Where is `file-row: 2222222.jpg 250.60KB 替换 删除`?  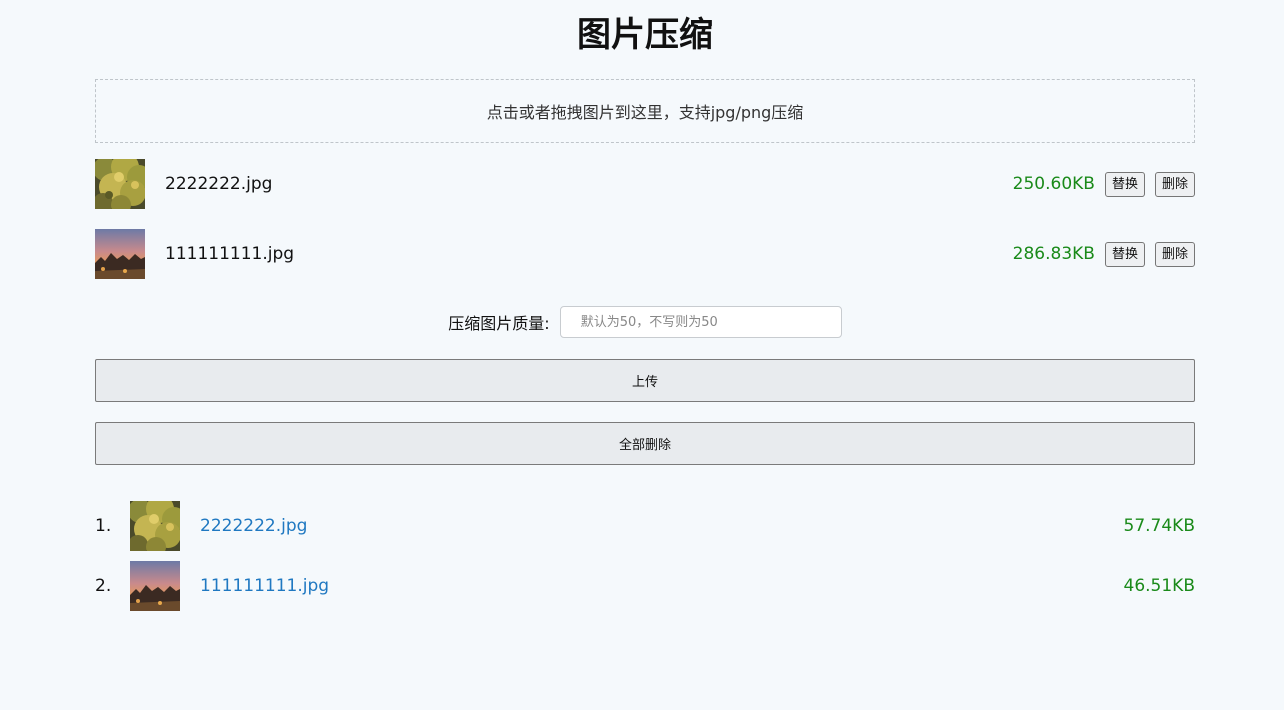 file-row: 2222222.jpg 250.60KB 替换 删除 is located at coordinates (645, 184).